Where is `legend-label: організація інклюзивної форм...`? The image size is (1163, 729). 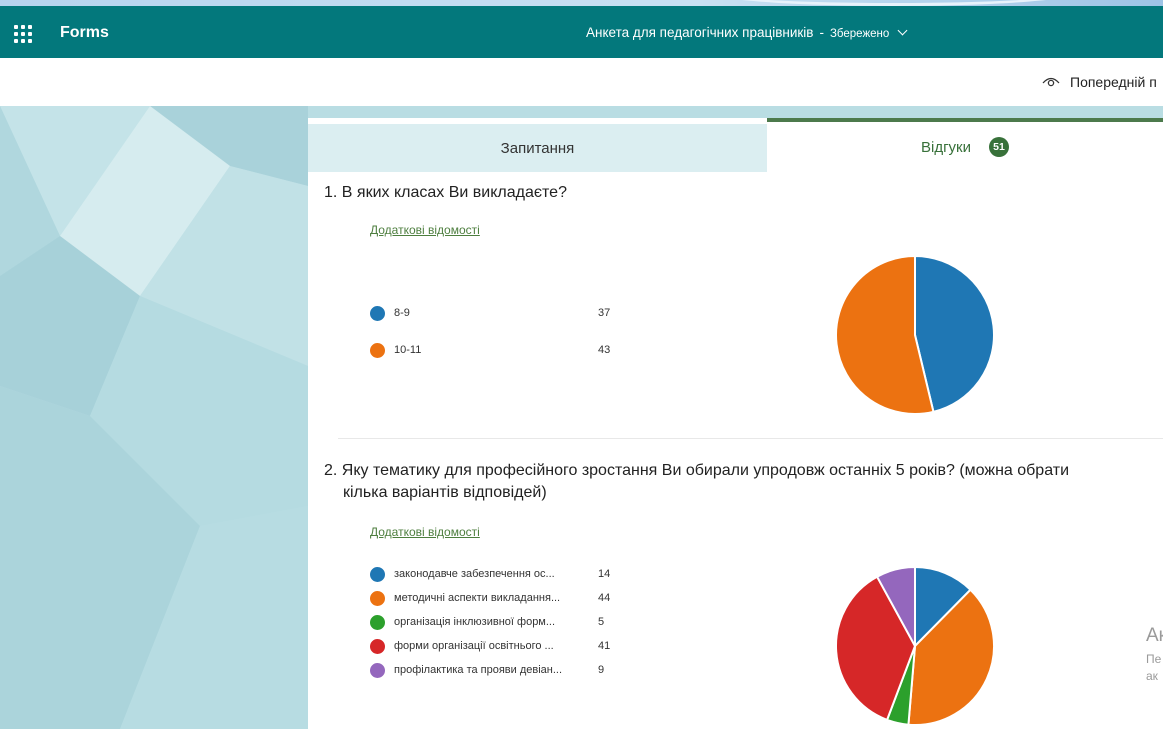
legend-label: організація інклюзивної форм... is located at coordinates (475, 622).